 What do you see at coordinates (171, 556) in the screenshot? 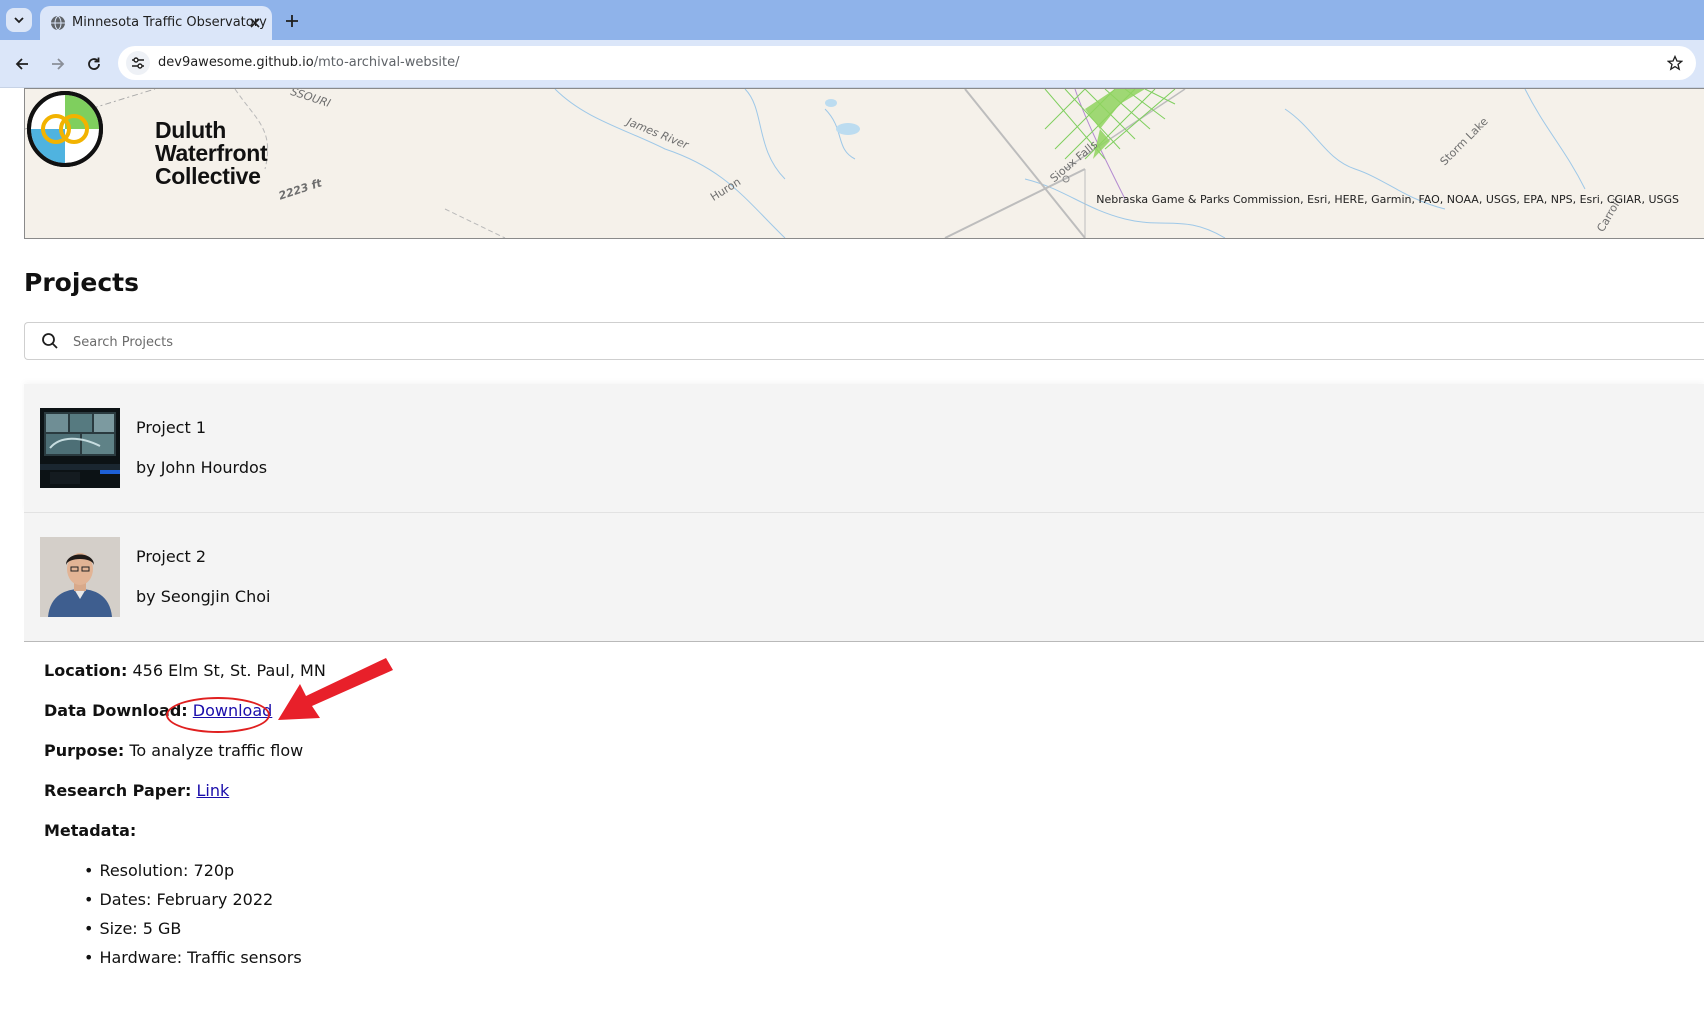
I see `project-title: Project 2` at bounding box center [171, 556].